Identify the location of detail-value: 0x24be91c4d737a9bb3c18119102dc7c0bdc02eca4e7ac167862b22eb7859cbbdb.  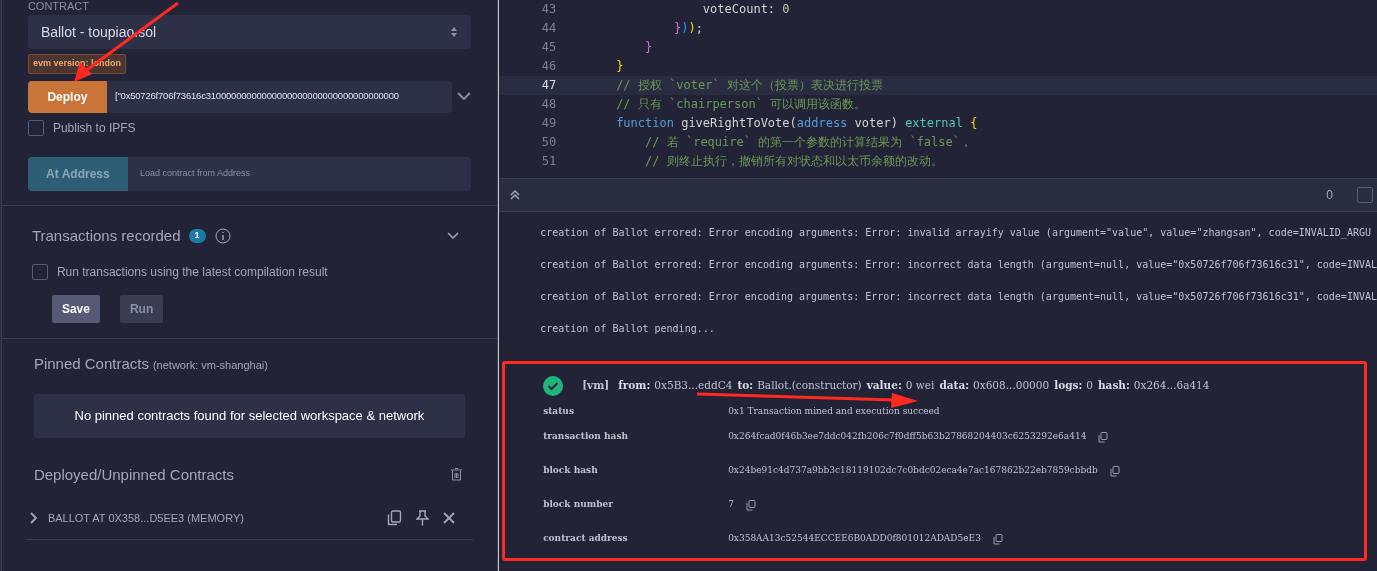
(913, 471).